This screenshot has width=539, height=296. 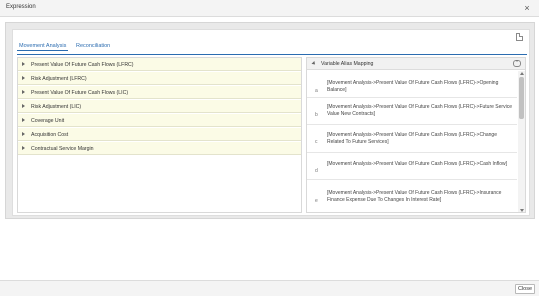 I want to click on tree-item-label: Risk Adjustment (LIC), so click(x=56, y=106).